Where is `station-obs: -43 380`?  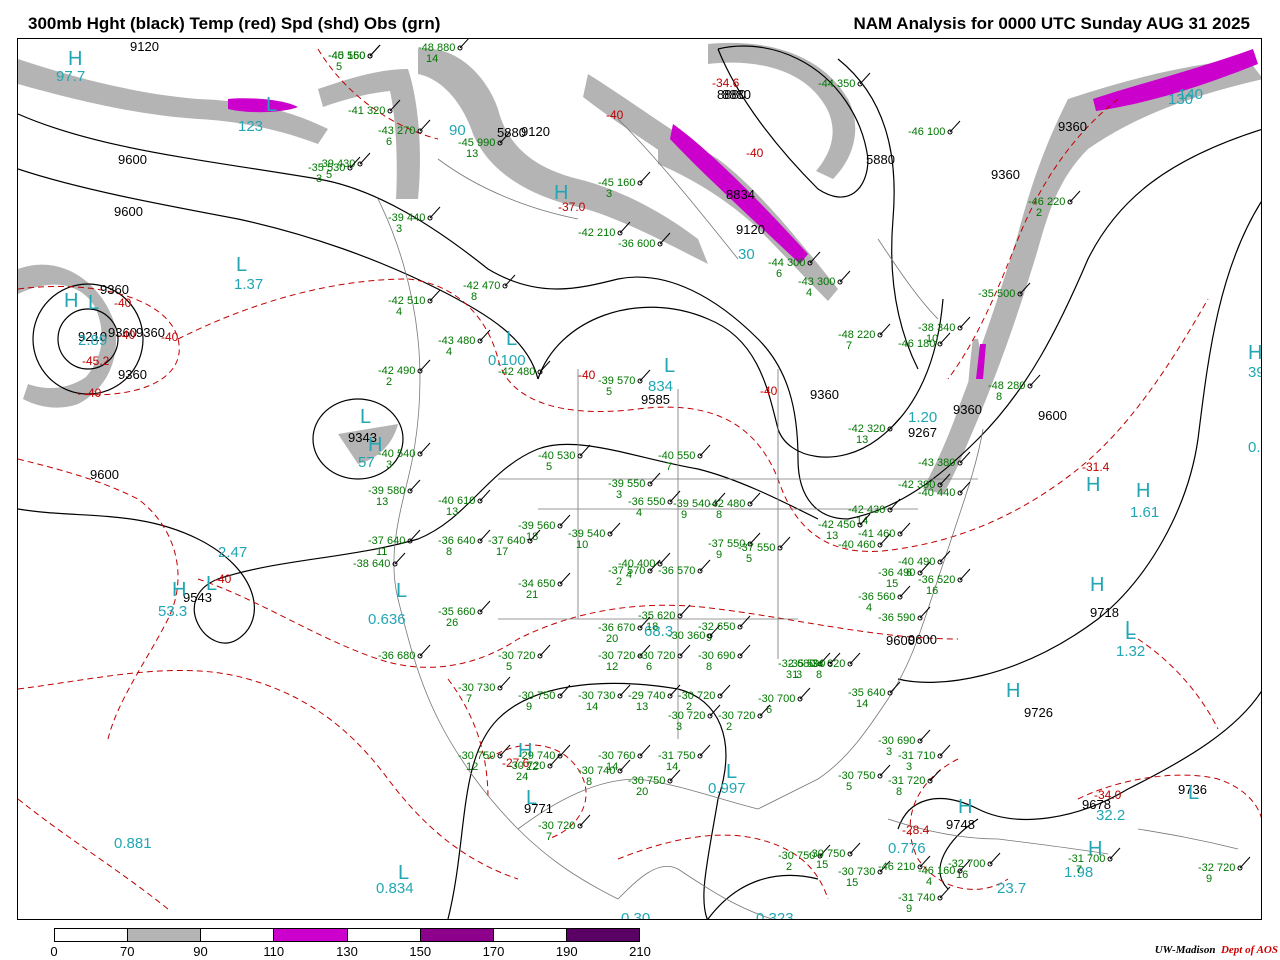
station-obs: -43 380 is located at coordinates (936, 463).